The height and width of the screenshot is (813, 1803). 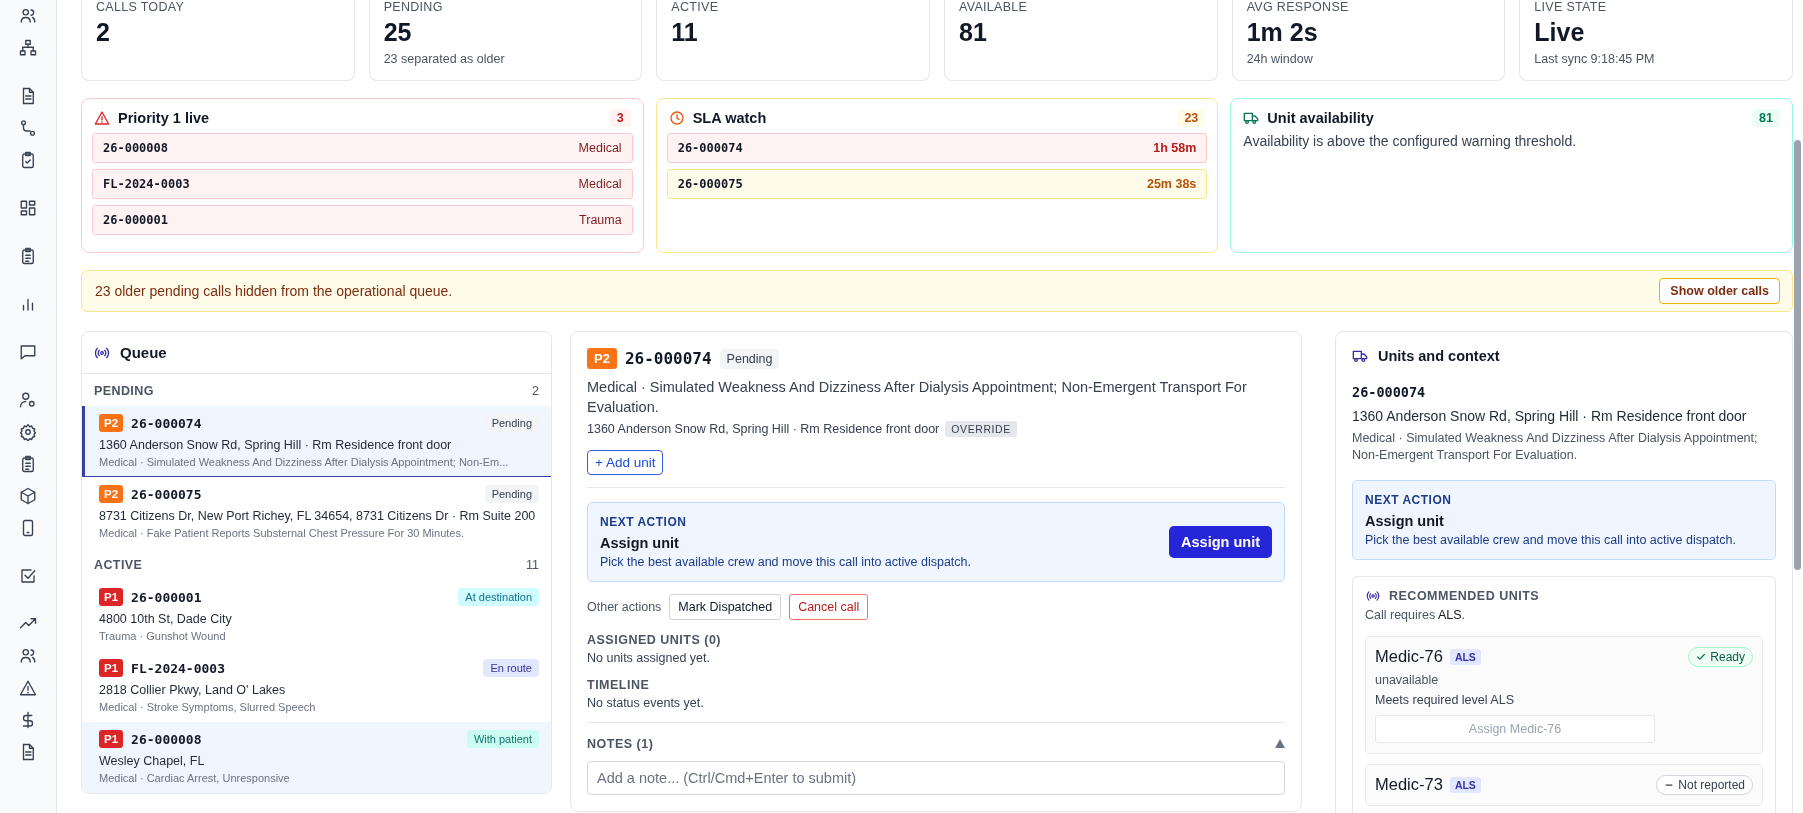 What do you see at coordinates (143, 352) in the screenshot?
I see `panel-title: Queue` at bounding box center [143, 352].